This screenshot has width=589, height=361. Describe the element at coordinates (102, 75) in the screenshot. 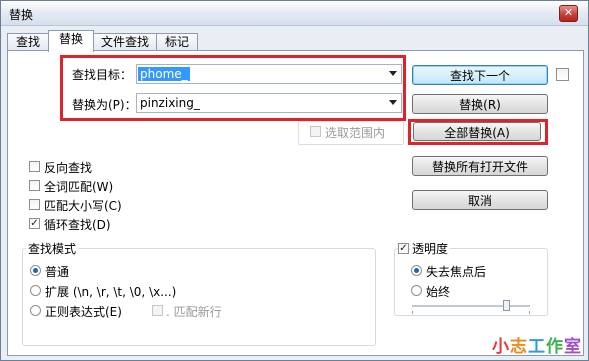

I see `find-label: 查找目标：` at that location.